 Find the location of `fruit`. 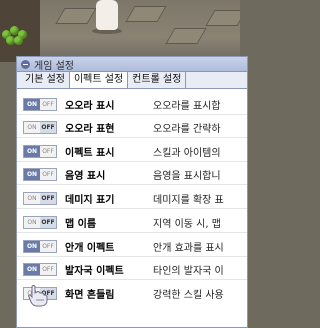

fruit is located at coordinates (18, 40).